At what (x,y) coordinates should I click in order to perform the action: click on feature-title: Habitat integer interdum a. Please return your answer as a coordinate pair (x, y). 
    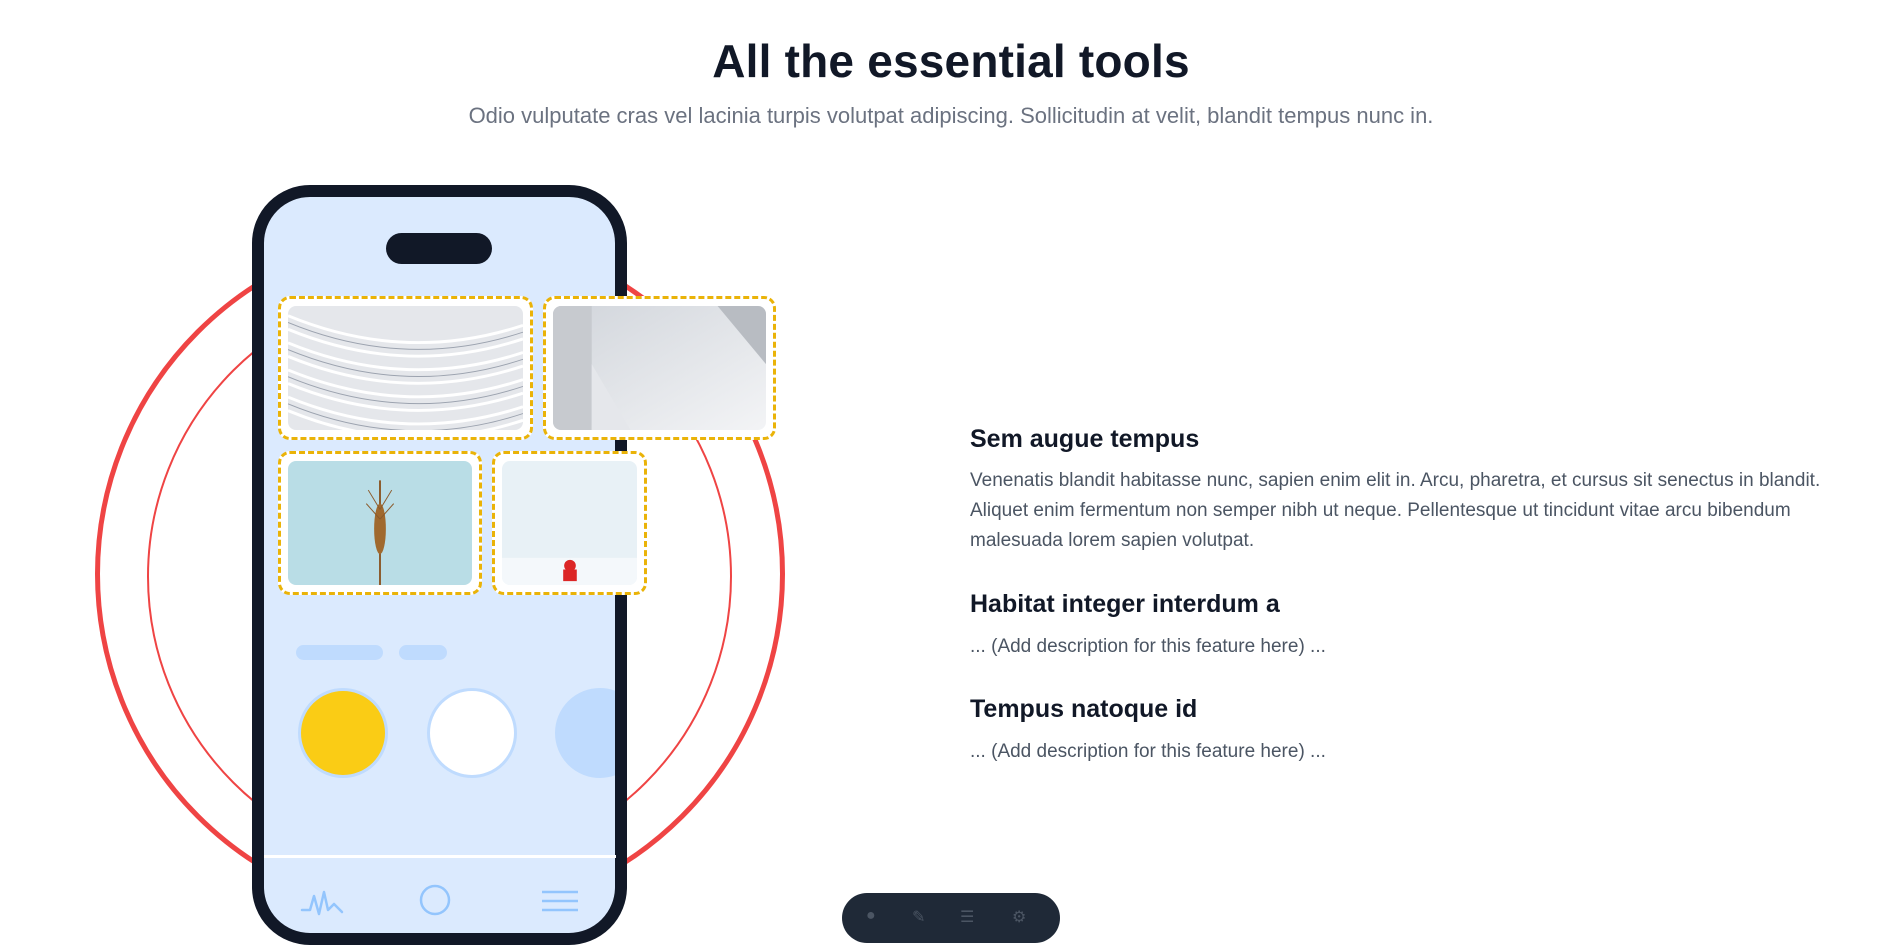
    Looking at the image, I should click on (1125, 604).